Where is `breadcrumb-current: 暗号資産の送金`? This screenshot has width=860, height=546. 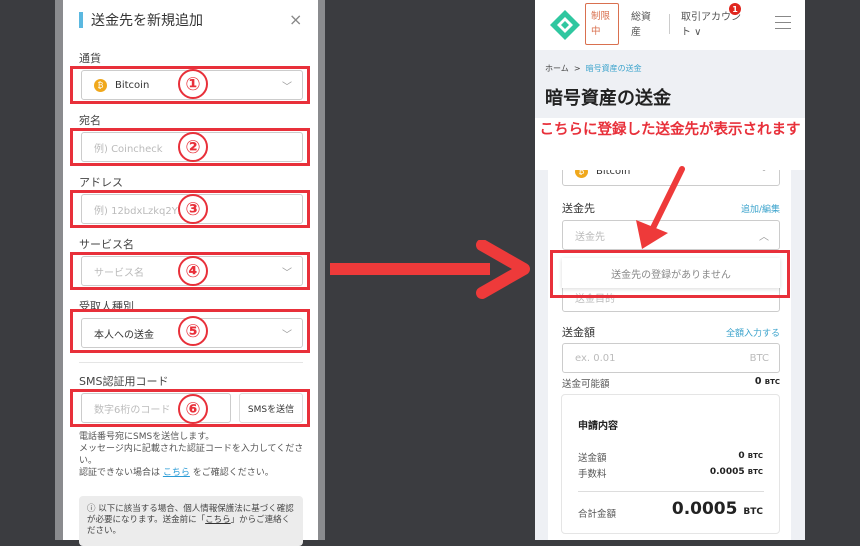
breadcrumb-current: 暗号資産の送金 is located at coordinates (613, 68).